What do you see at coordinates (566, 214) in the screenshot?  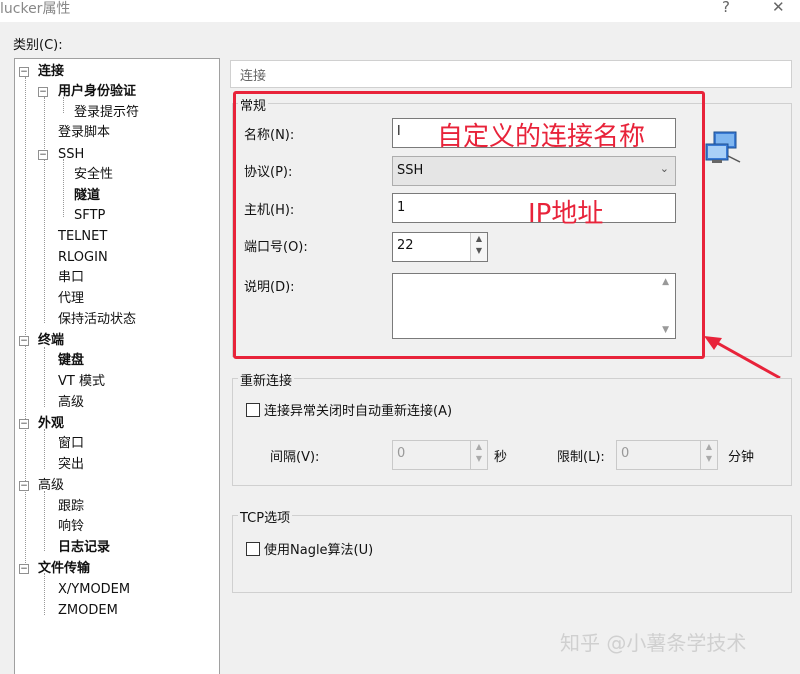 I see `ip-annotation: IP地址` at bounding box center [566, 214].